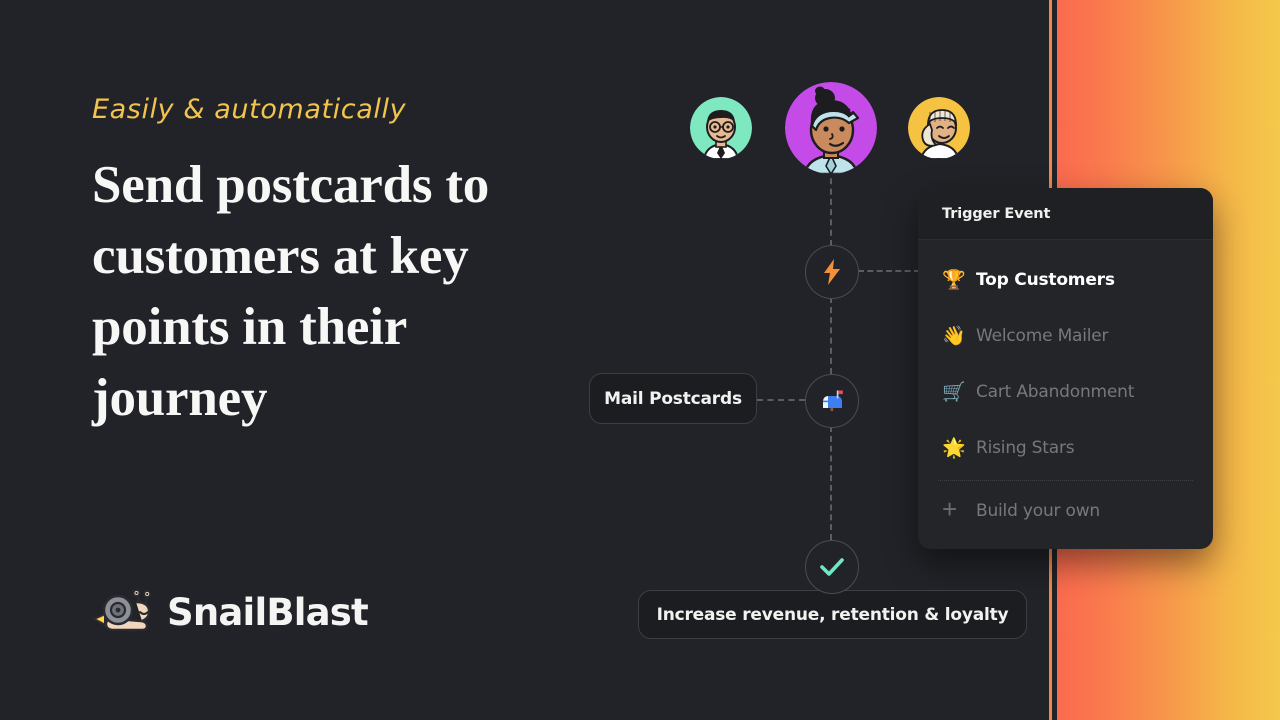  I want to click on plus-icon: +, so click(959, 509).